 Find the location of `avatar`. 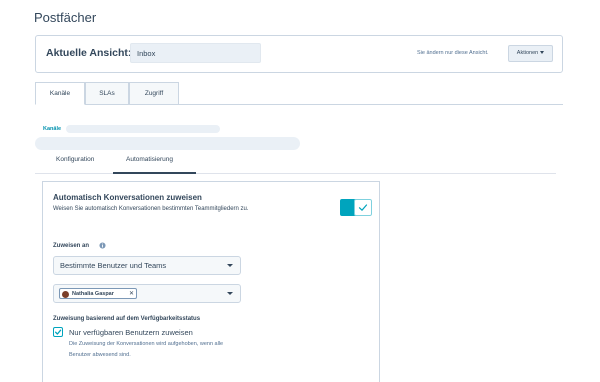

avatar is located at coordinates (65, 294).